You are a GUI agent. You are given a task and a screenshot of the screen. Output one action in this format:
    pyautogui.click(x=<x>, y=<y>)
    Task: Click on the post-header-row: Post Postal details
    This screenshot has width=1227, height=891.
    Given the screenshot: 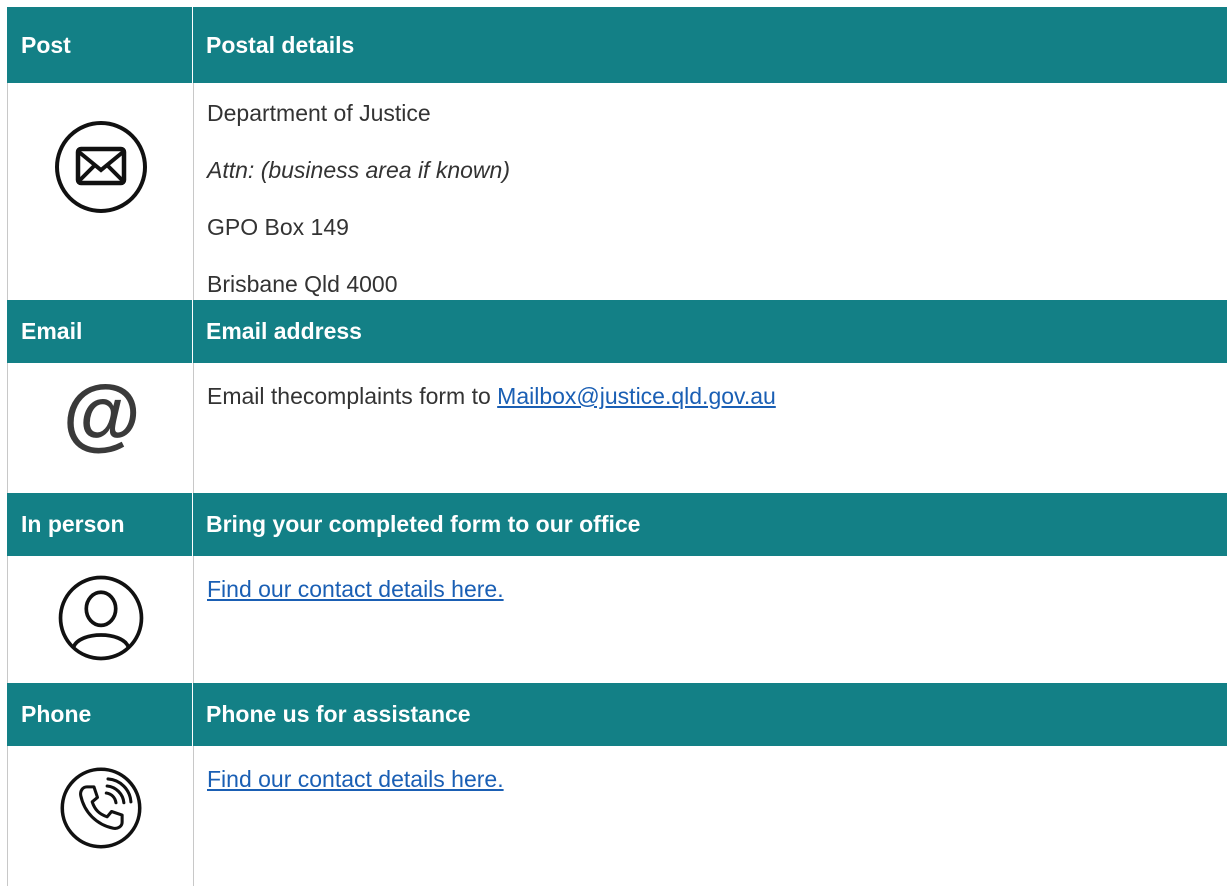 What is the action you would take?
    pyautogui.click(x=617, y=45)
    